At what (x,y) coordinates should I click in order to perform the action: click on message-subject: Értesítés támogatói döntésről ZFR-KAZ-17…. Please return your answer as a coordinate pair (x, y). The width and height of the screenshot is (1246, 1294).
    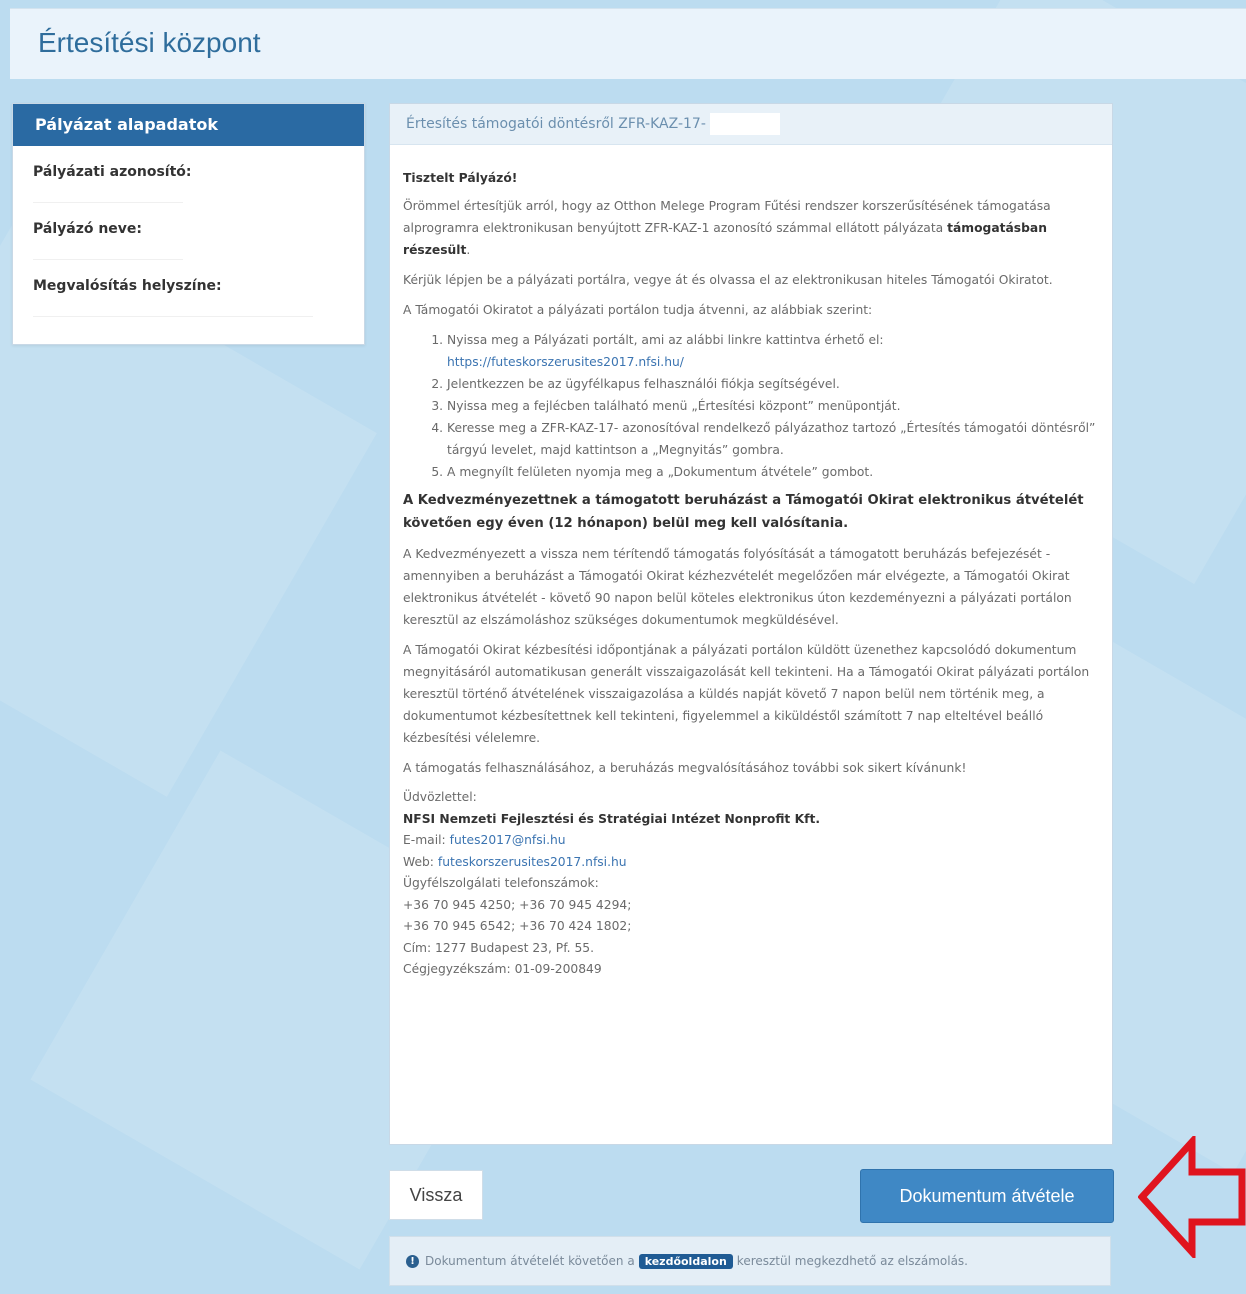
    Looking at the image, I should click on (751, 124).